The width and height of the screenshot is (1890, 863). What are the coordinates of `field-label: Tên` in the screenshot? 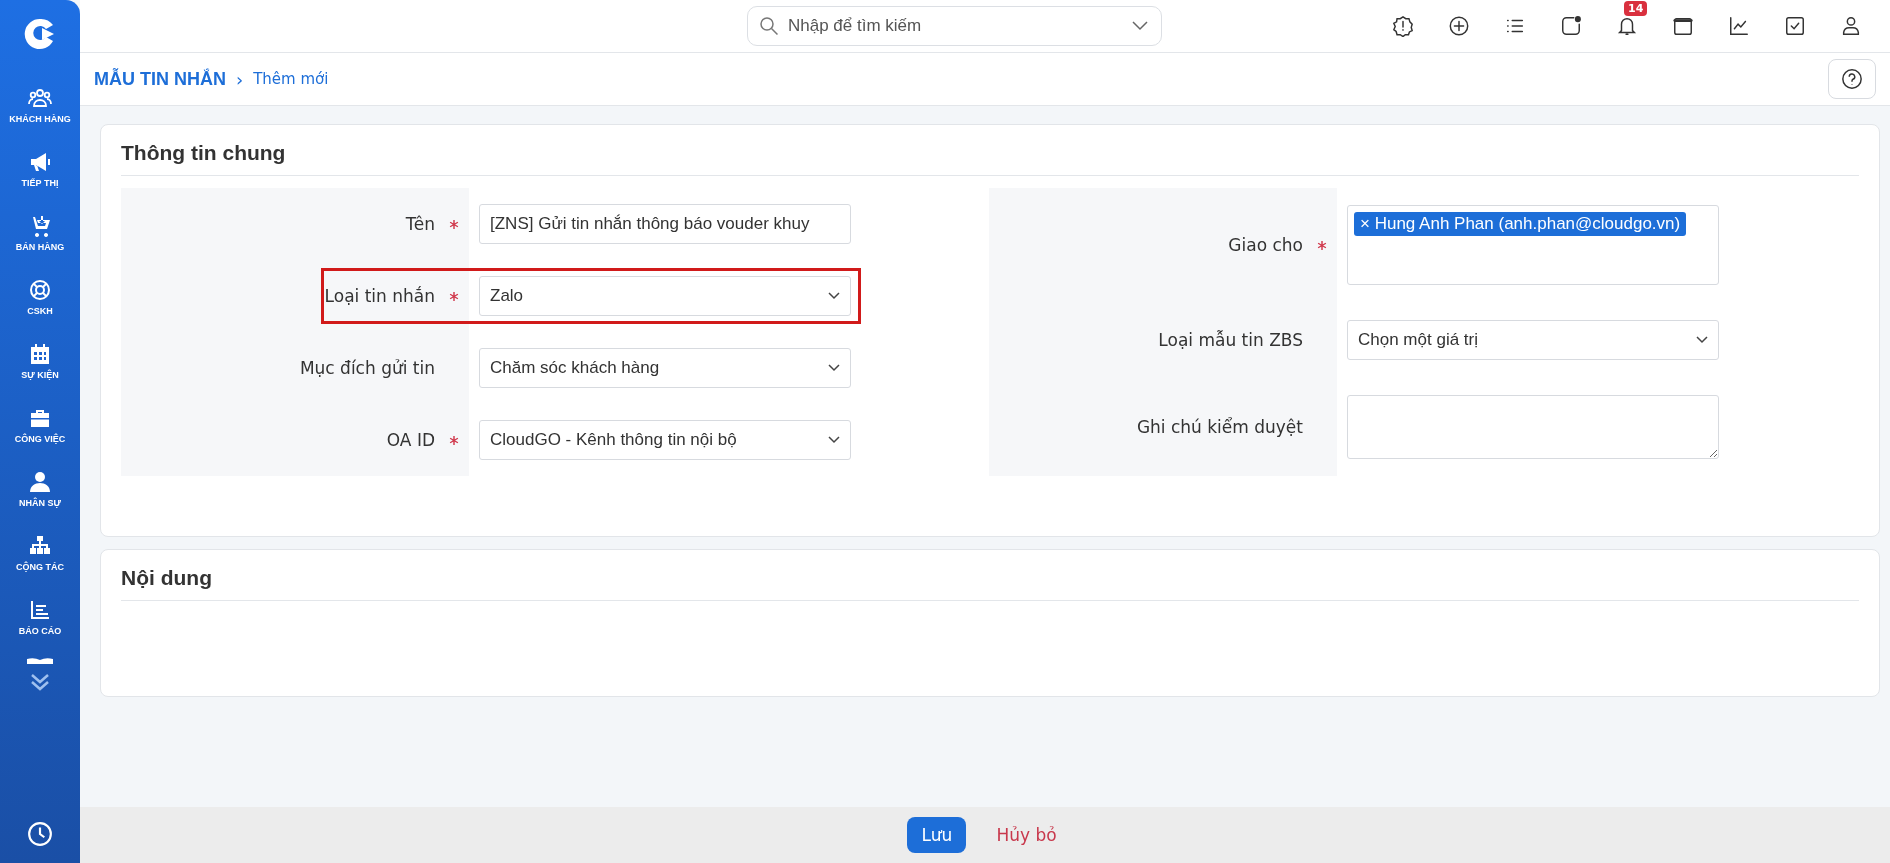 It's located at (420, 224).